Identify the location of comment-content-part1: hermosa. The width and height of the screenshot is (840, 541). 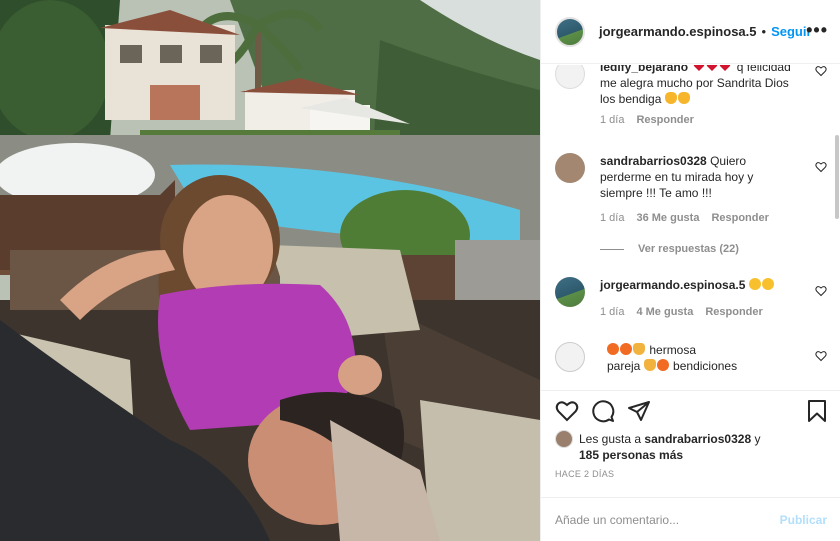
(673, 350).